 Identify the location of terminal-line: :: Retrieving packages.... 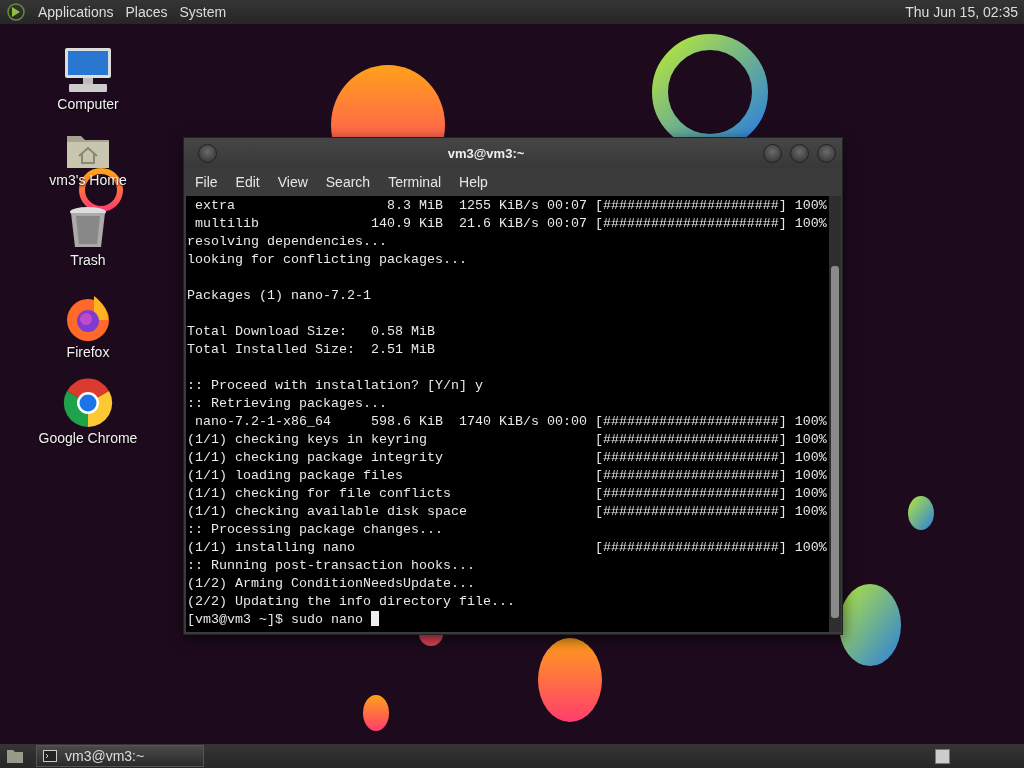
(287, 404).